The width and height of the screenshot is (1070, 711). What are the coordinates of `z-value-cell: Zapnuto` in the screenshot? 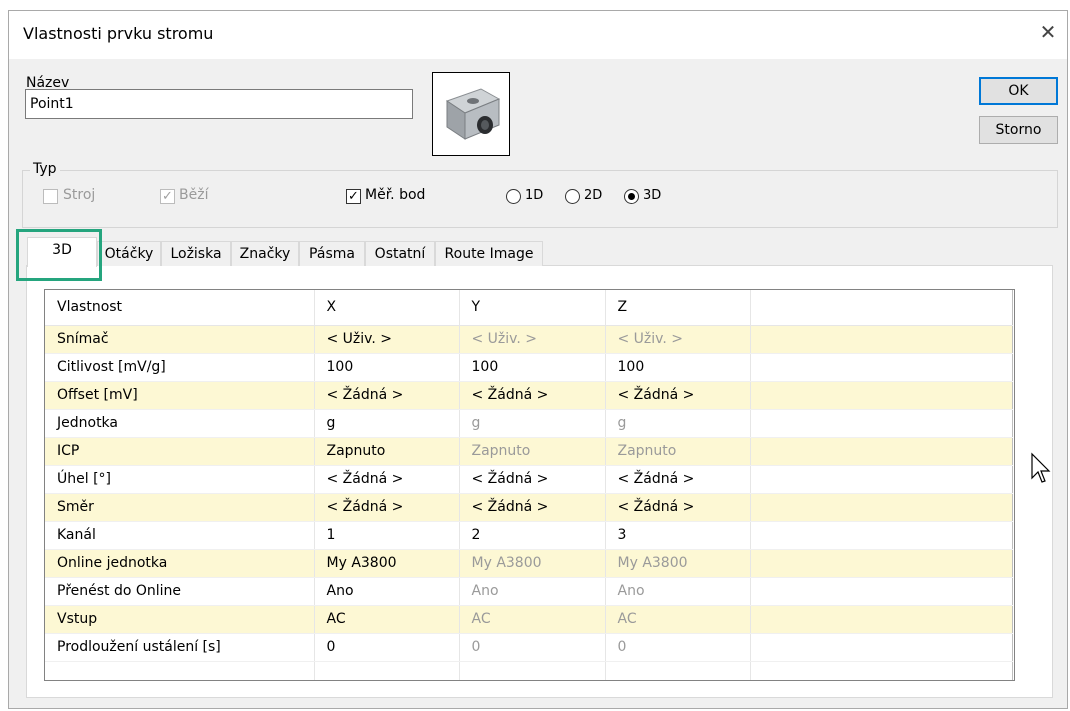 It's located at (678, 451).